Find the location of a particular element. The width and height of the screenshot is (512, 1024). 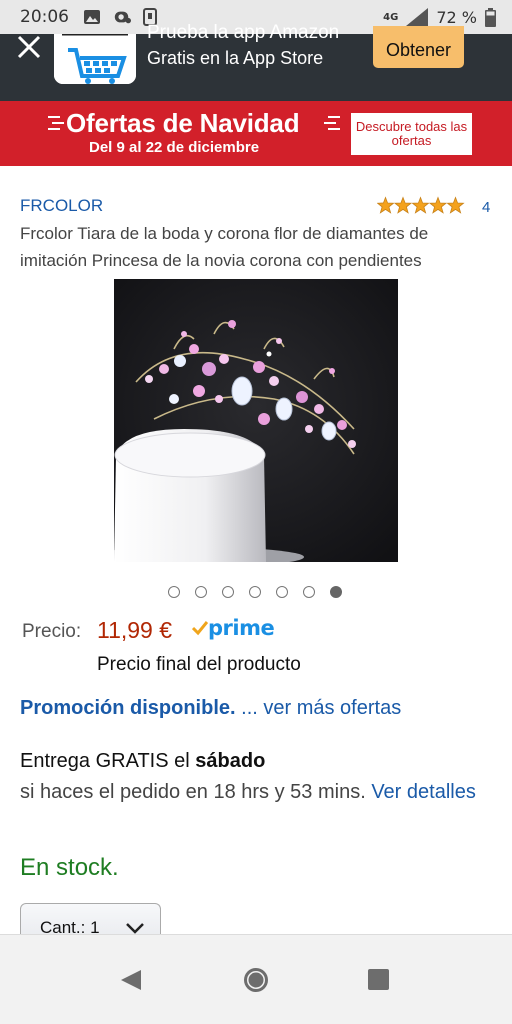

brand-link: FRCOLOR is located at coordinates (61, 206).